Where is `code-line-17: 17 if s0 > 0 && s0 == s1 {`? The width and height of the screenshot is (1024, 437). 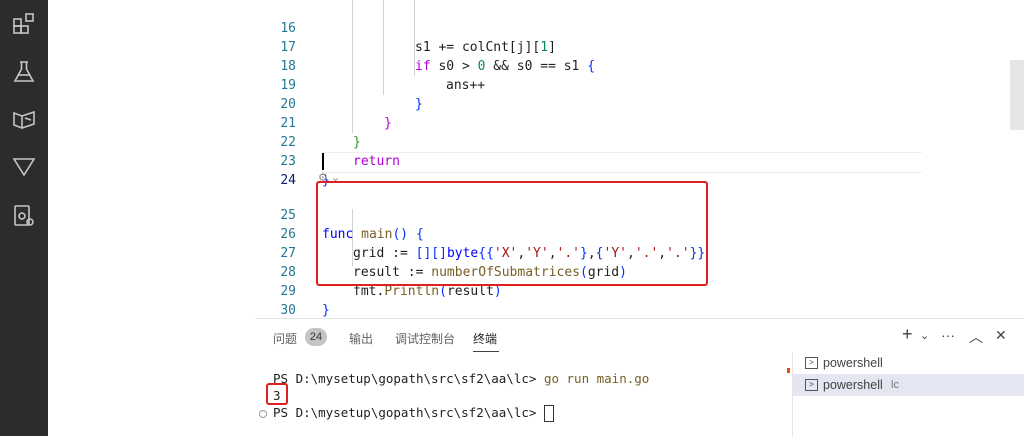 code-line-17: 17 if s0 > 0 && s0 == s1 { is located at coordinates (508, 46).